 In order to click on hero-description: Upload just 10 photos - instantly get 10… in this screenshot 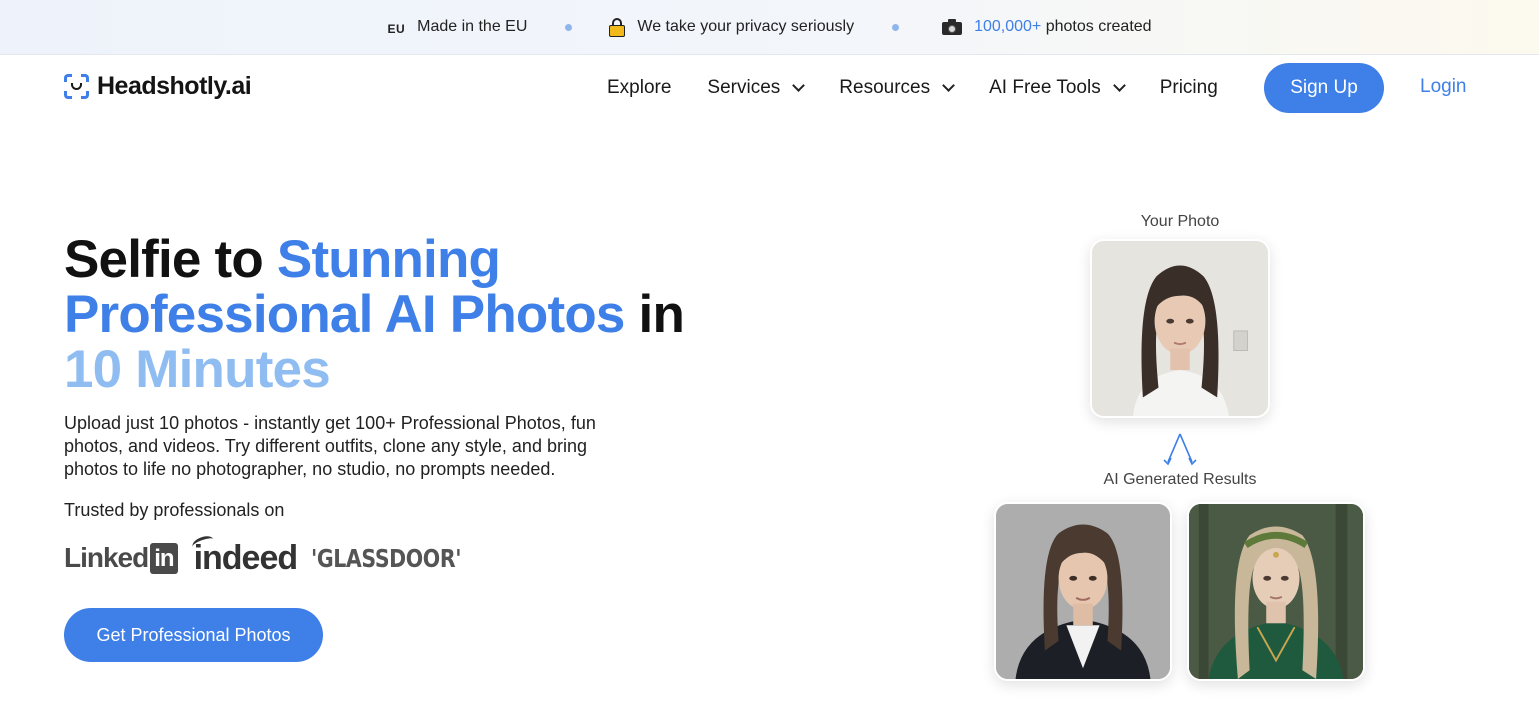, I will do `click(330, 446)`.